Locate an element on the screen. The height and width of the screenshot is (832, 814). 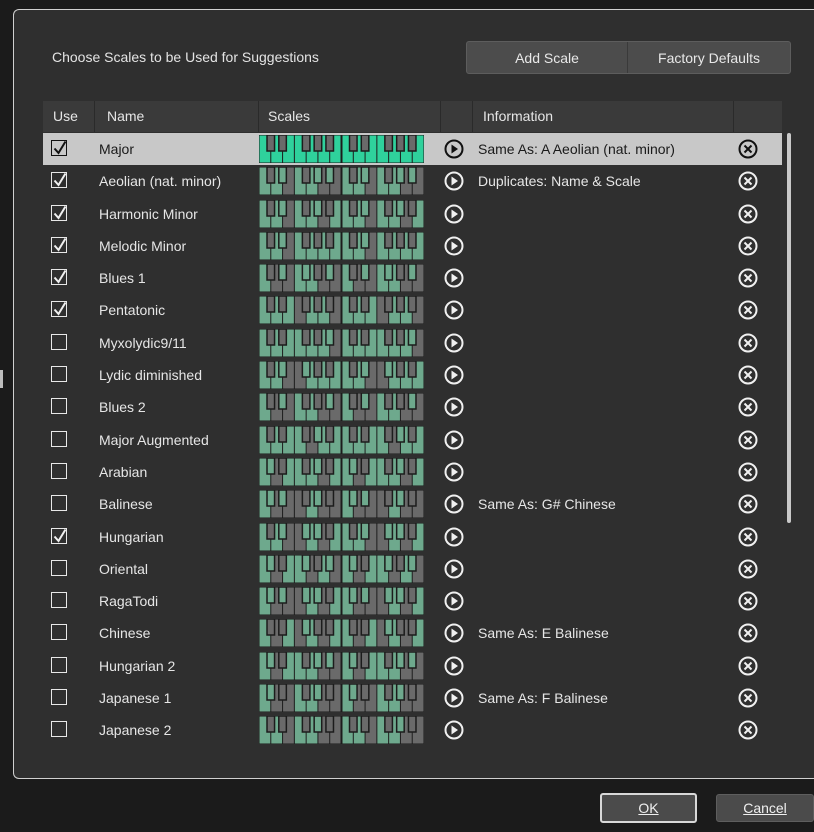
scale-name: Major Augmented is located at coordinates (154, 440).